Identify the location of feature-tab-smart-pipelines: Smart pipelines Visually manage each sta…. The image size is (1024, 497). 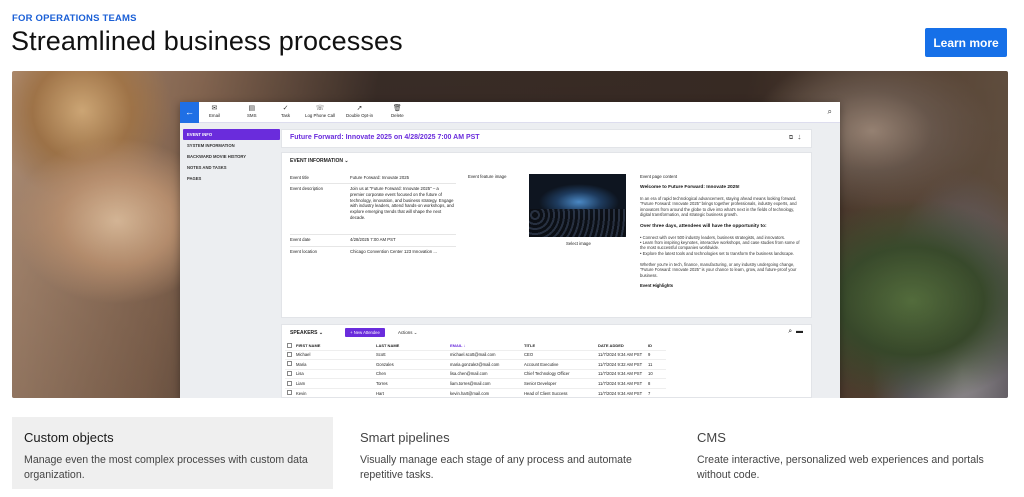
(506, 453).